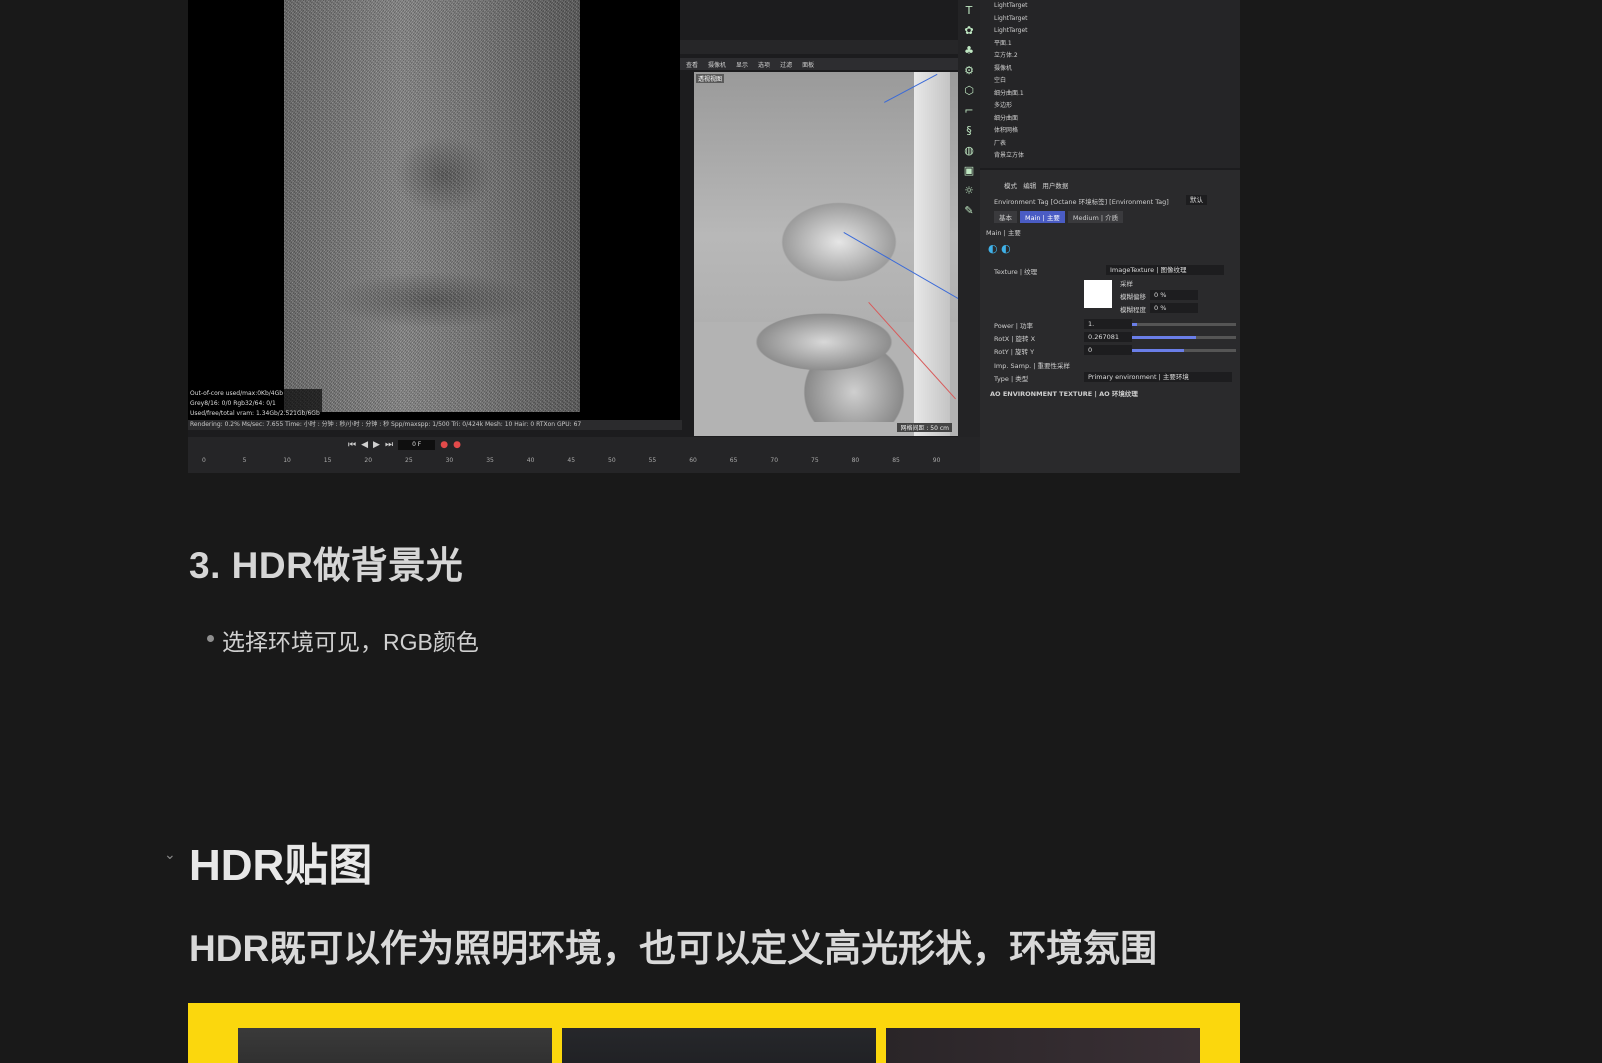 Image resolution: width=1602 pixels, height=1063 pixels. What do you see at coordinates (1015, 339) in the screenshot?
I see `rotx-label: RotX | 旋转 X` at bounding box center [1015, 339].